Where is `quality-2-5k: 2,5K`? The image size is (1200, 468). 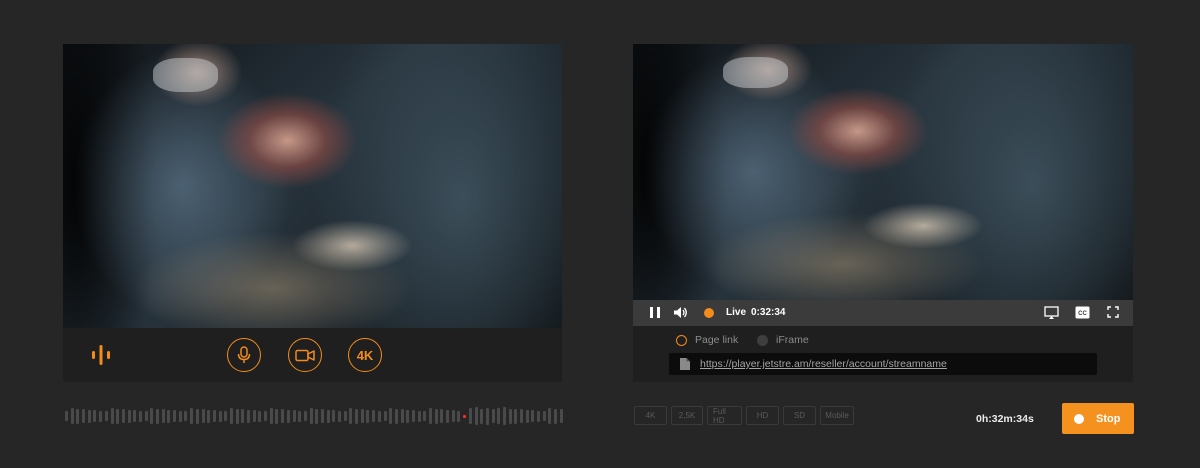
quality-2-5k: 2,5K is located at coordinates (687, 415).